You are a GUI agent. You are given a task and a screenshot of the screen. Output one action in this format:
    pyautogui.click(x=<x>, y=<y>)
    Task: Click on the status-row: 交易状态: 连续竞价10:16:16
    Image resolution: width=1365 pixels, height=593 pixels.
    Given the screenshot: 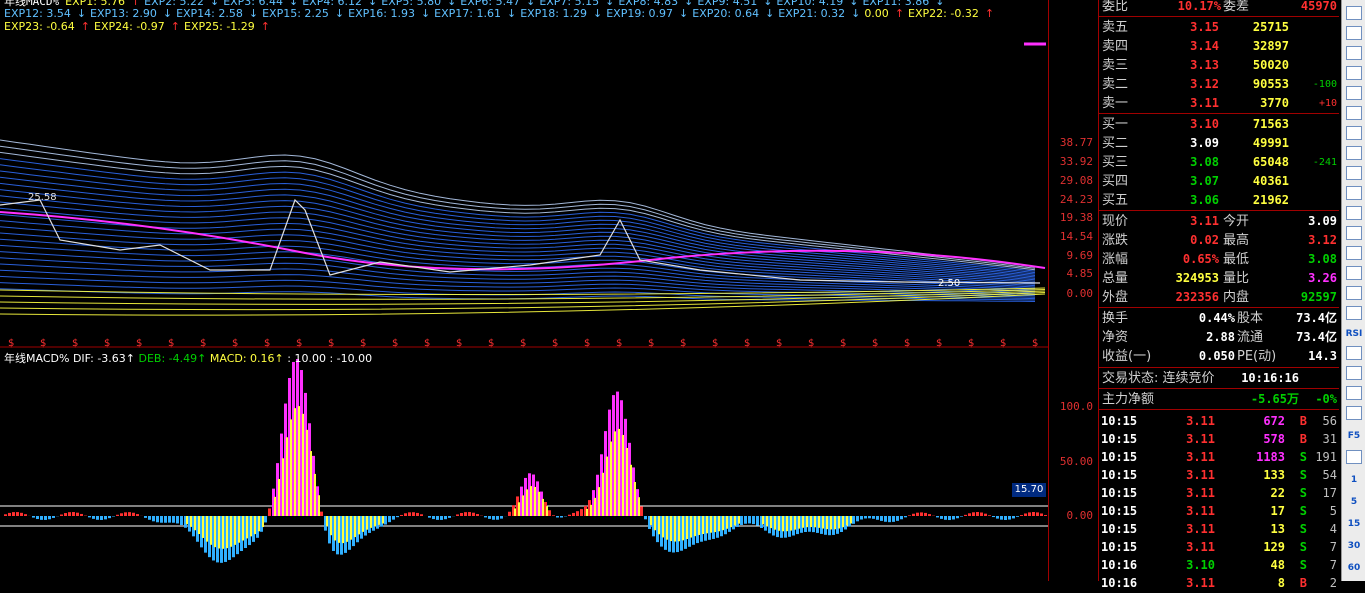 What is the action you would take?
    pyautogui.click(x=1219, y=378)
    